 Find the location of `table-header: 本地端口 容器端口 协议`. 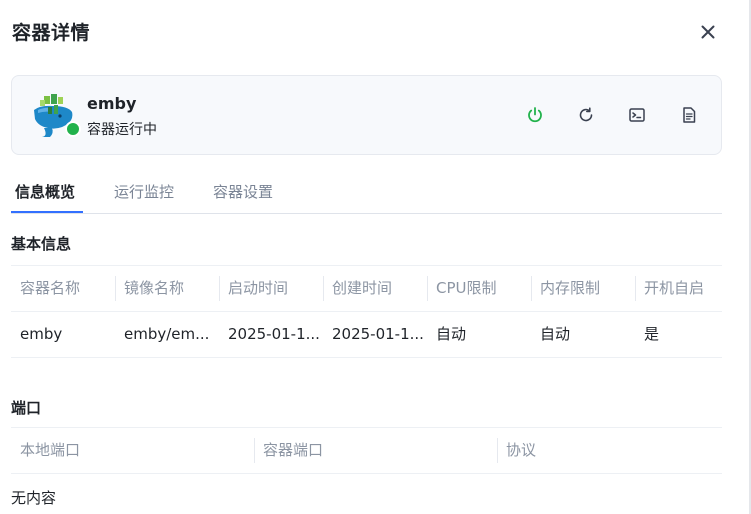

table-header: 本地端口 容器端口 协议 is located at coordinates (366, 450).